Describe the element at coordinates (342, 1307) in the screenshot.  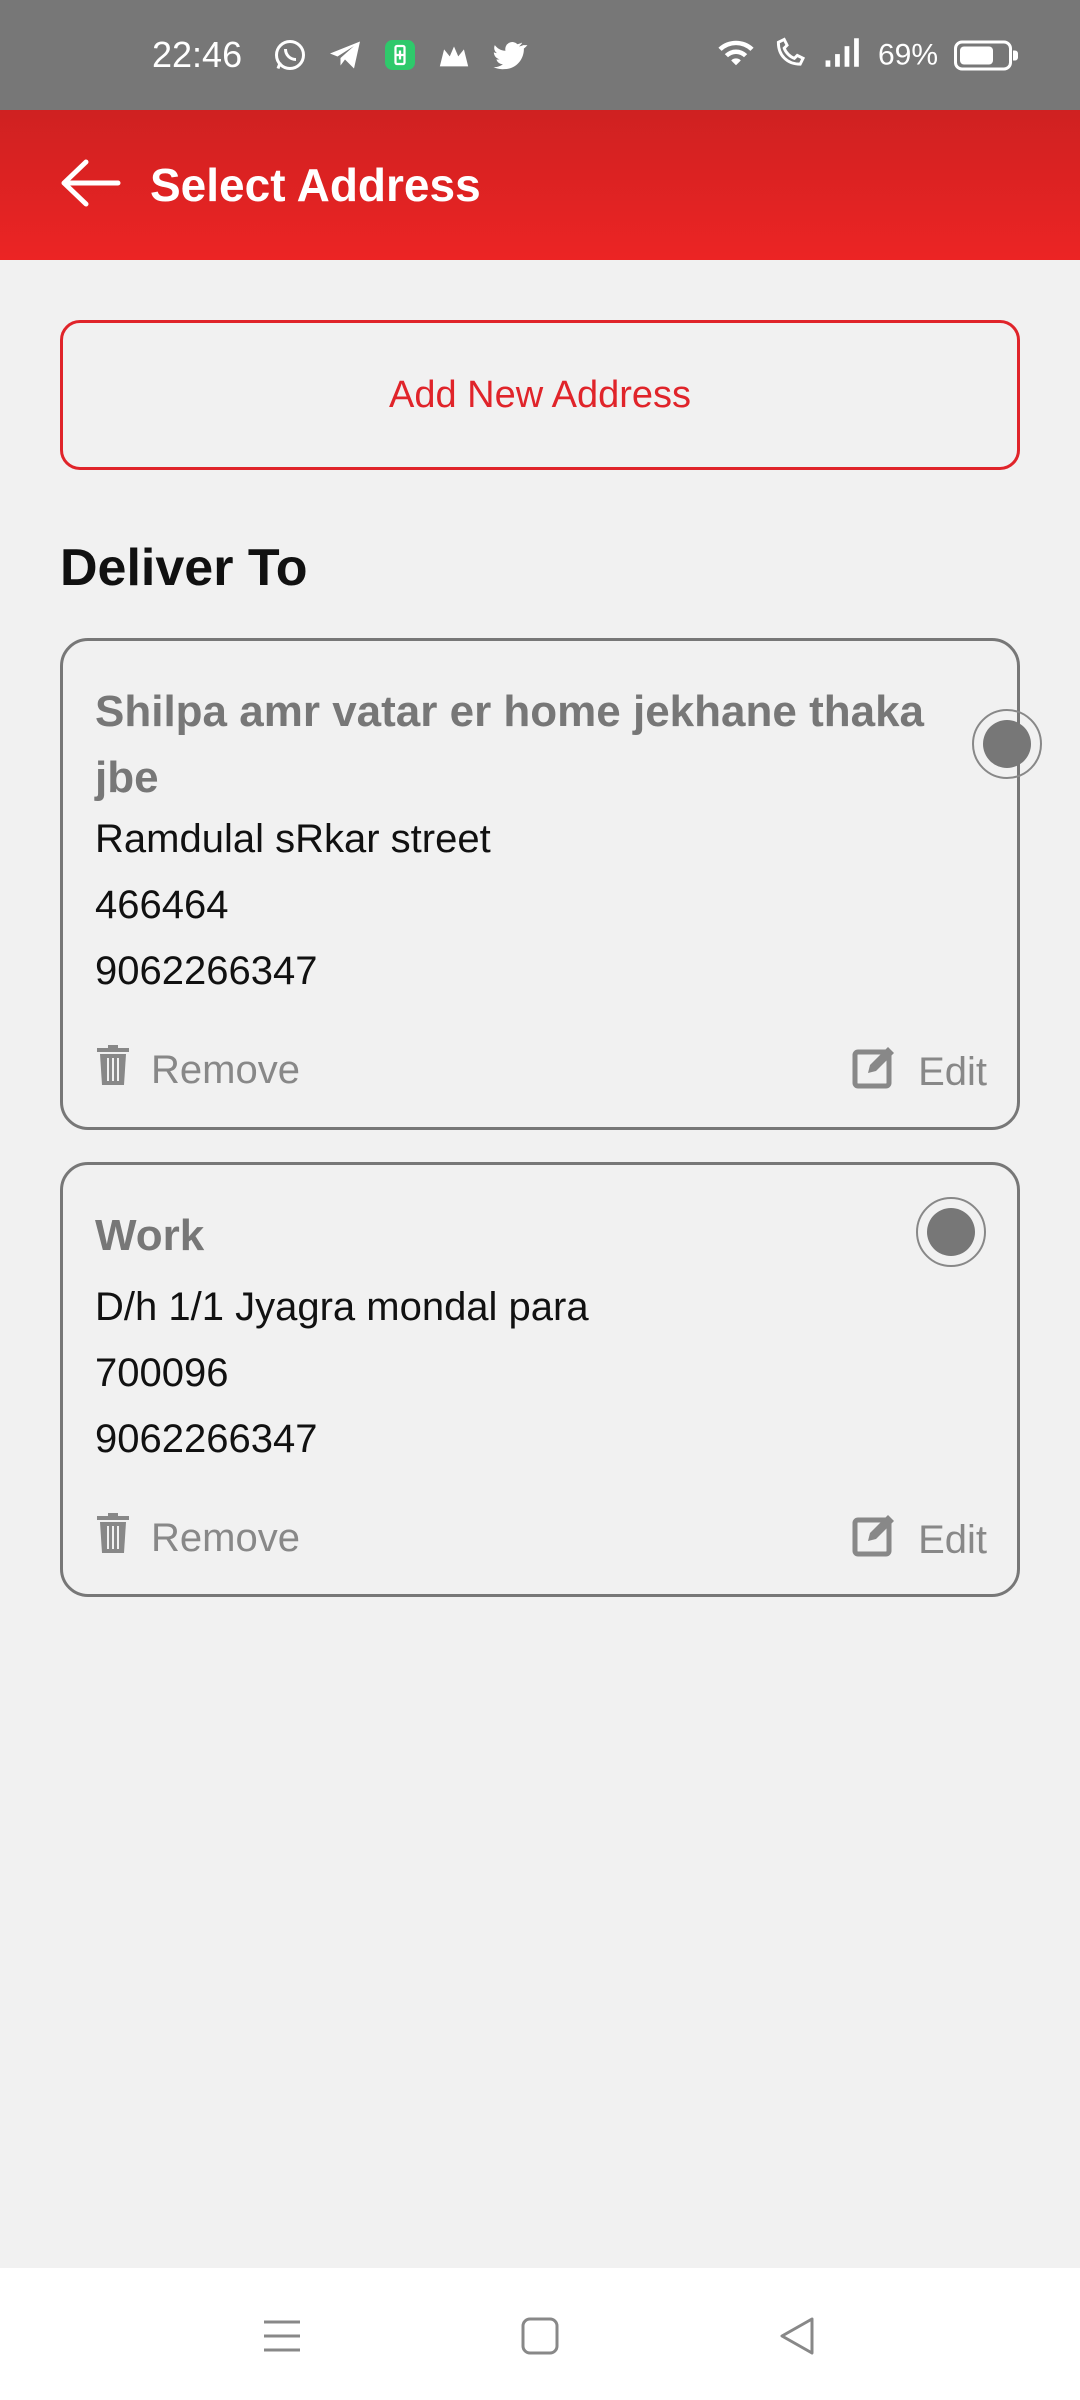
I see `address-street: D/h 1/1 Jyagra mondal para` at that location.